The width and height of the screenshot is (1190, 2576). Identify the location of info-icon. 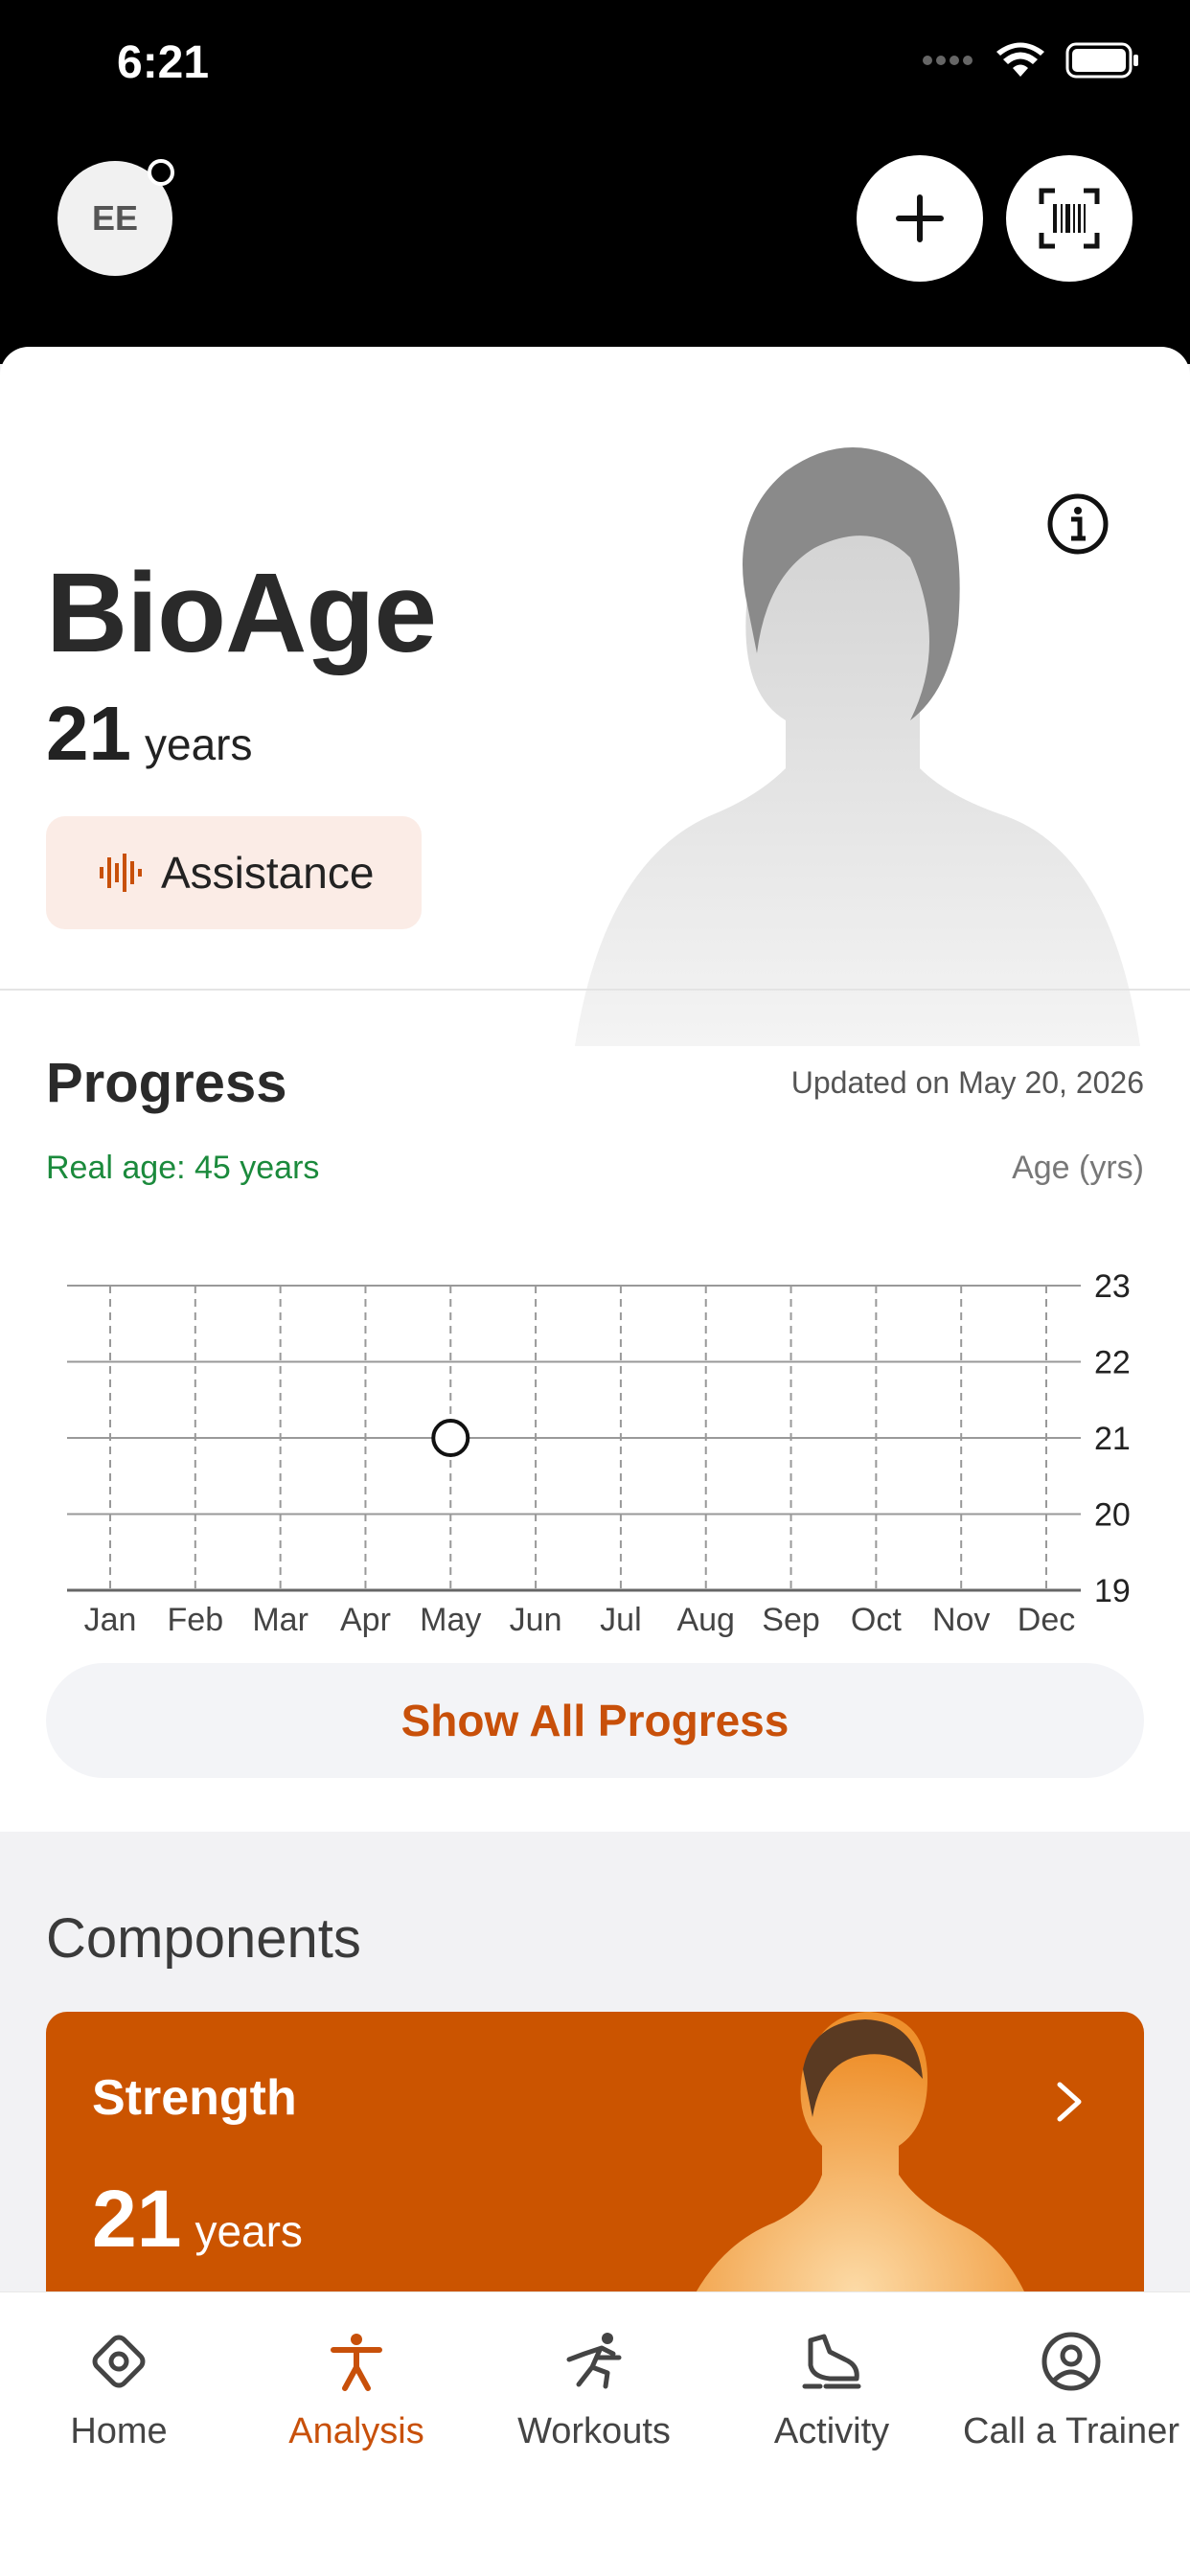
(1078, 524).